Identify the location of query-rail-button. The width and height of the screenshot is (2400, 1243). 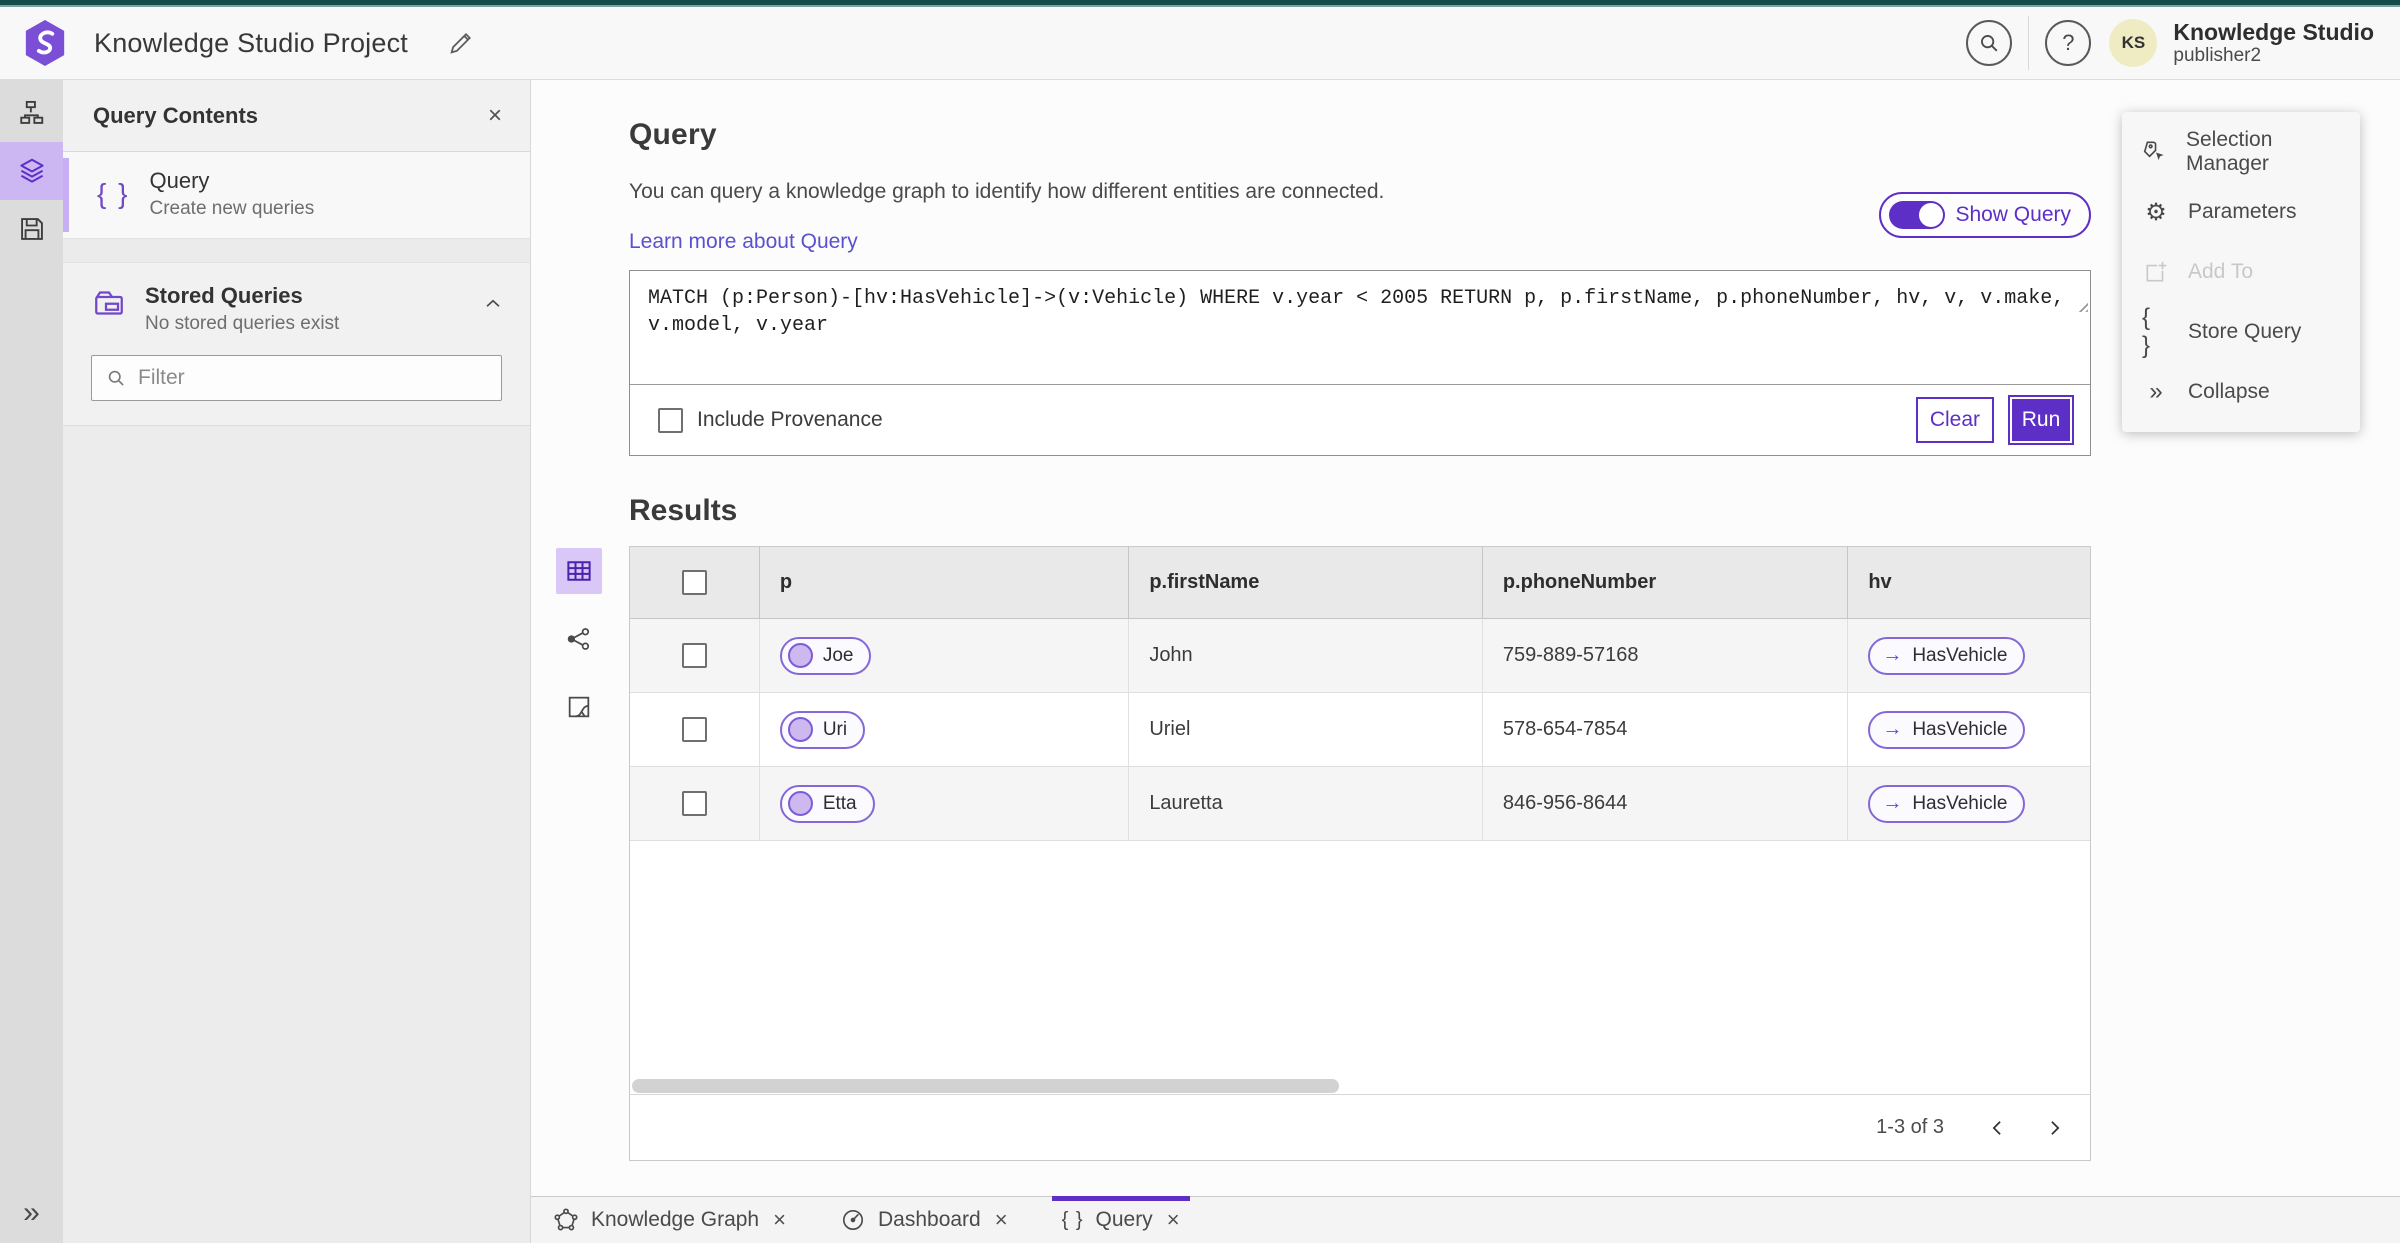
(31, 171).